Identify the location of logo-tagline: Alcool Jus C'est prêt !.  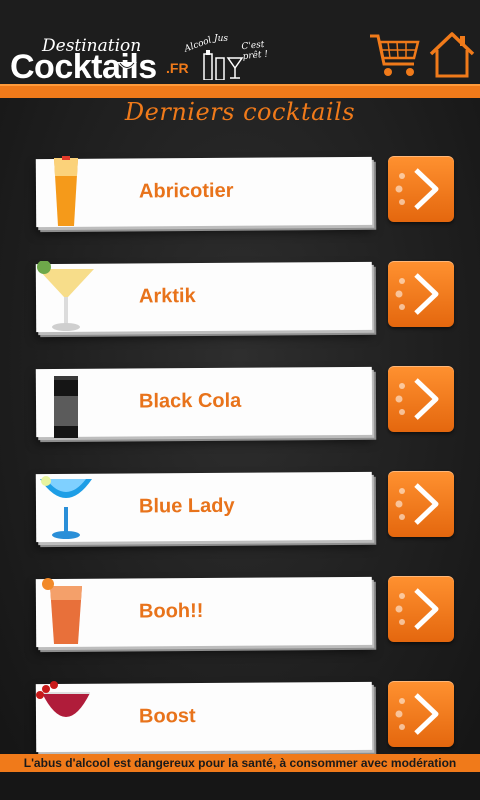
(233, 56).